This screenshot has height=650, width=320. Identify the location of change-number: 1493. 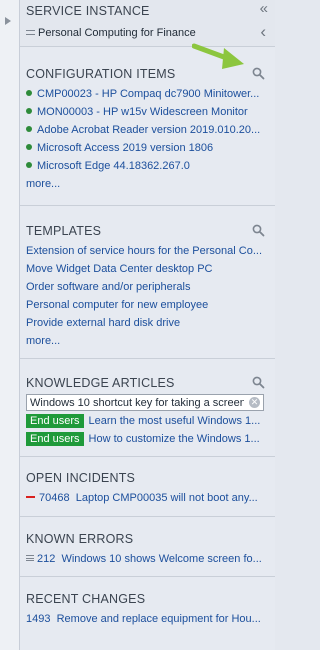
(38, 619).